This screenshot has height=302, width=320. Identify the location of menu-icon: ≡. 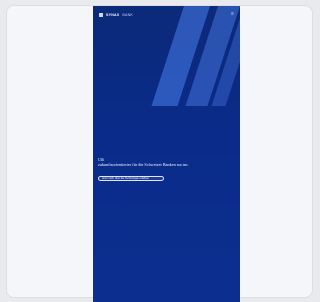
(232, 14).